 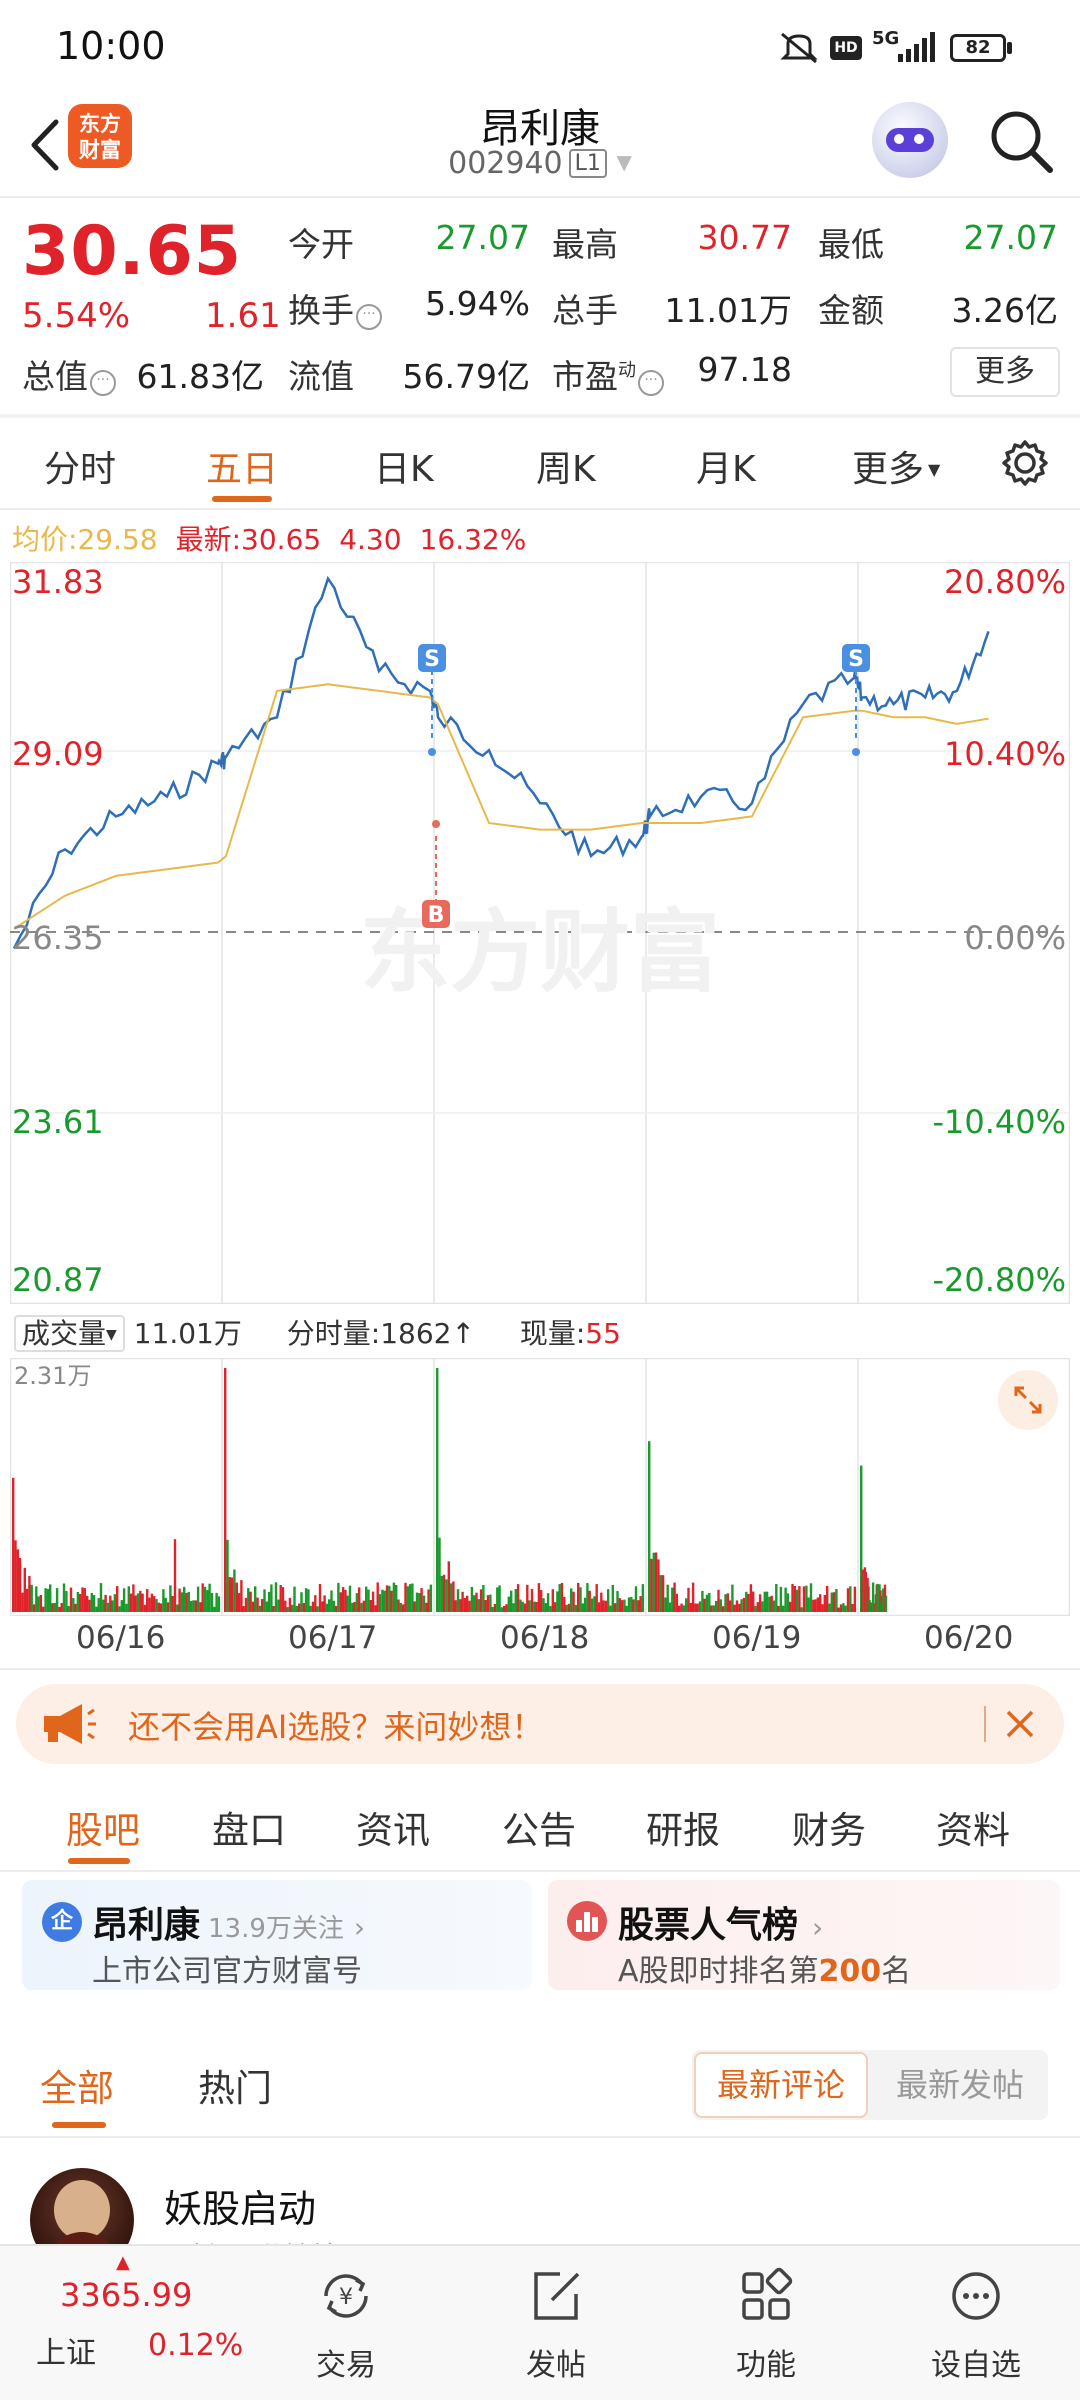 What do you see at coordinates (277, 1935) in the screenshot?
I see `company-card: 企 昂利康 13.9万关注 › 上市公司官方财富号` at bounding box center [277, 1935].